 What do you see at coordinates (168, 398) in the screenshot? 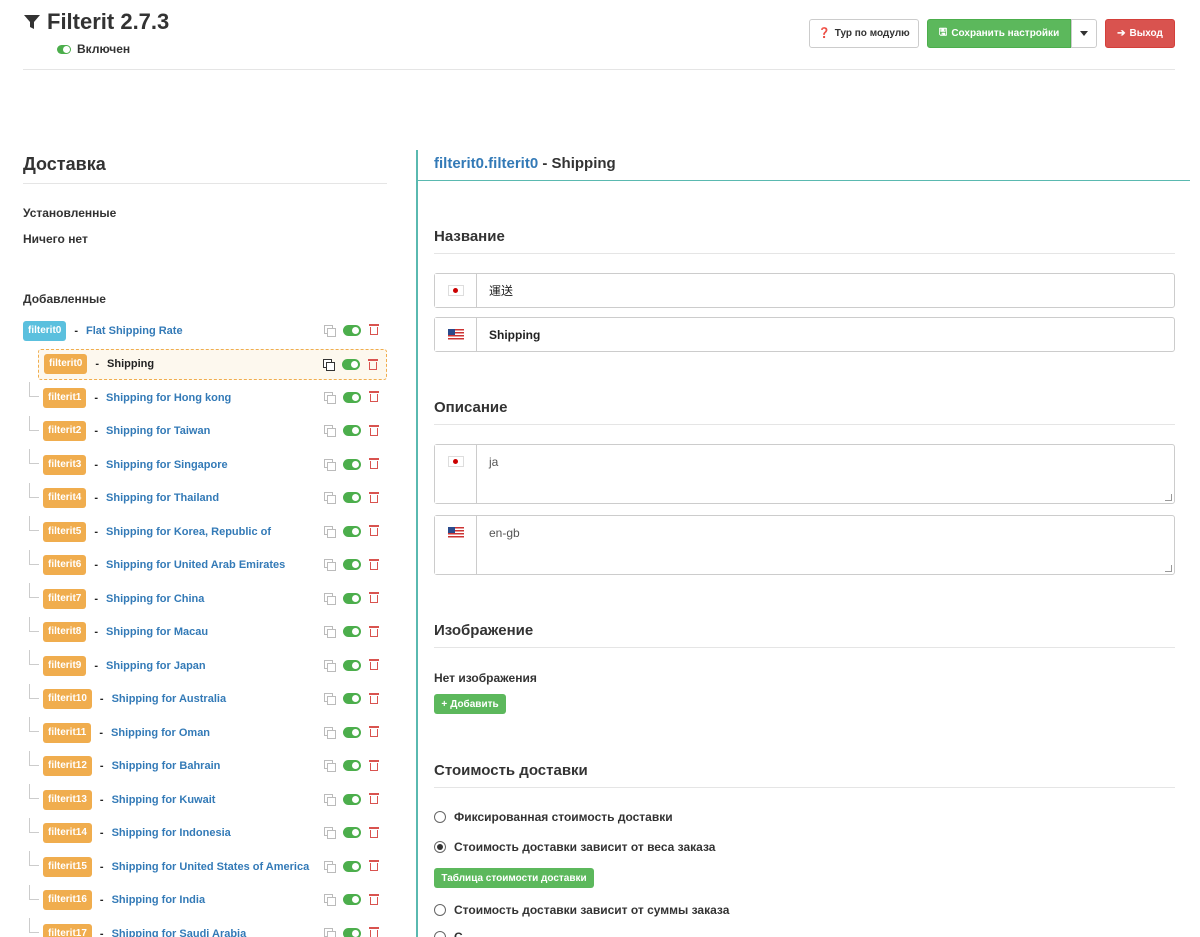
I see `tree-row-label: Shipping for Hong kong` at bounding box center [168, 398].